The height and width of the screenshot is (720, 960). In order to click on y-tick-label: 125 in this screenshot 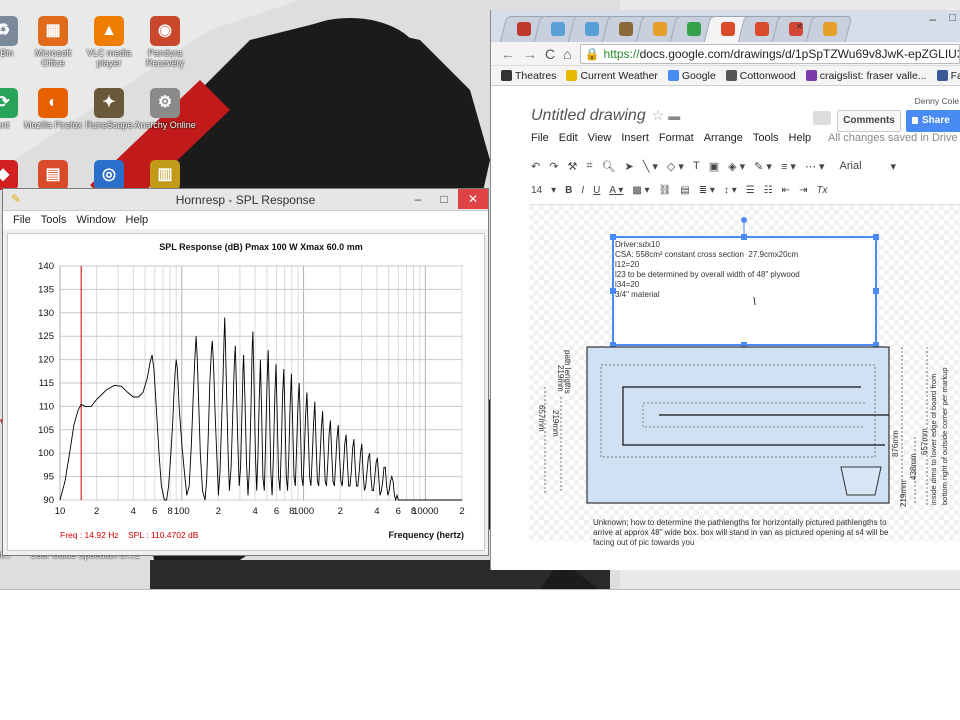, I will do `click(46, 336)`.